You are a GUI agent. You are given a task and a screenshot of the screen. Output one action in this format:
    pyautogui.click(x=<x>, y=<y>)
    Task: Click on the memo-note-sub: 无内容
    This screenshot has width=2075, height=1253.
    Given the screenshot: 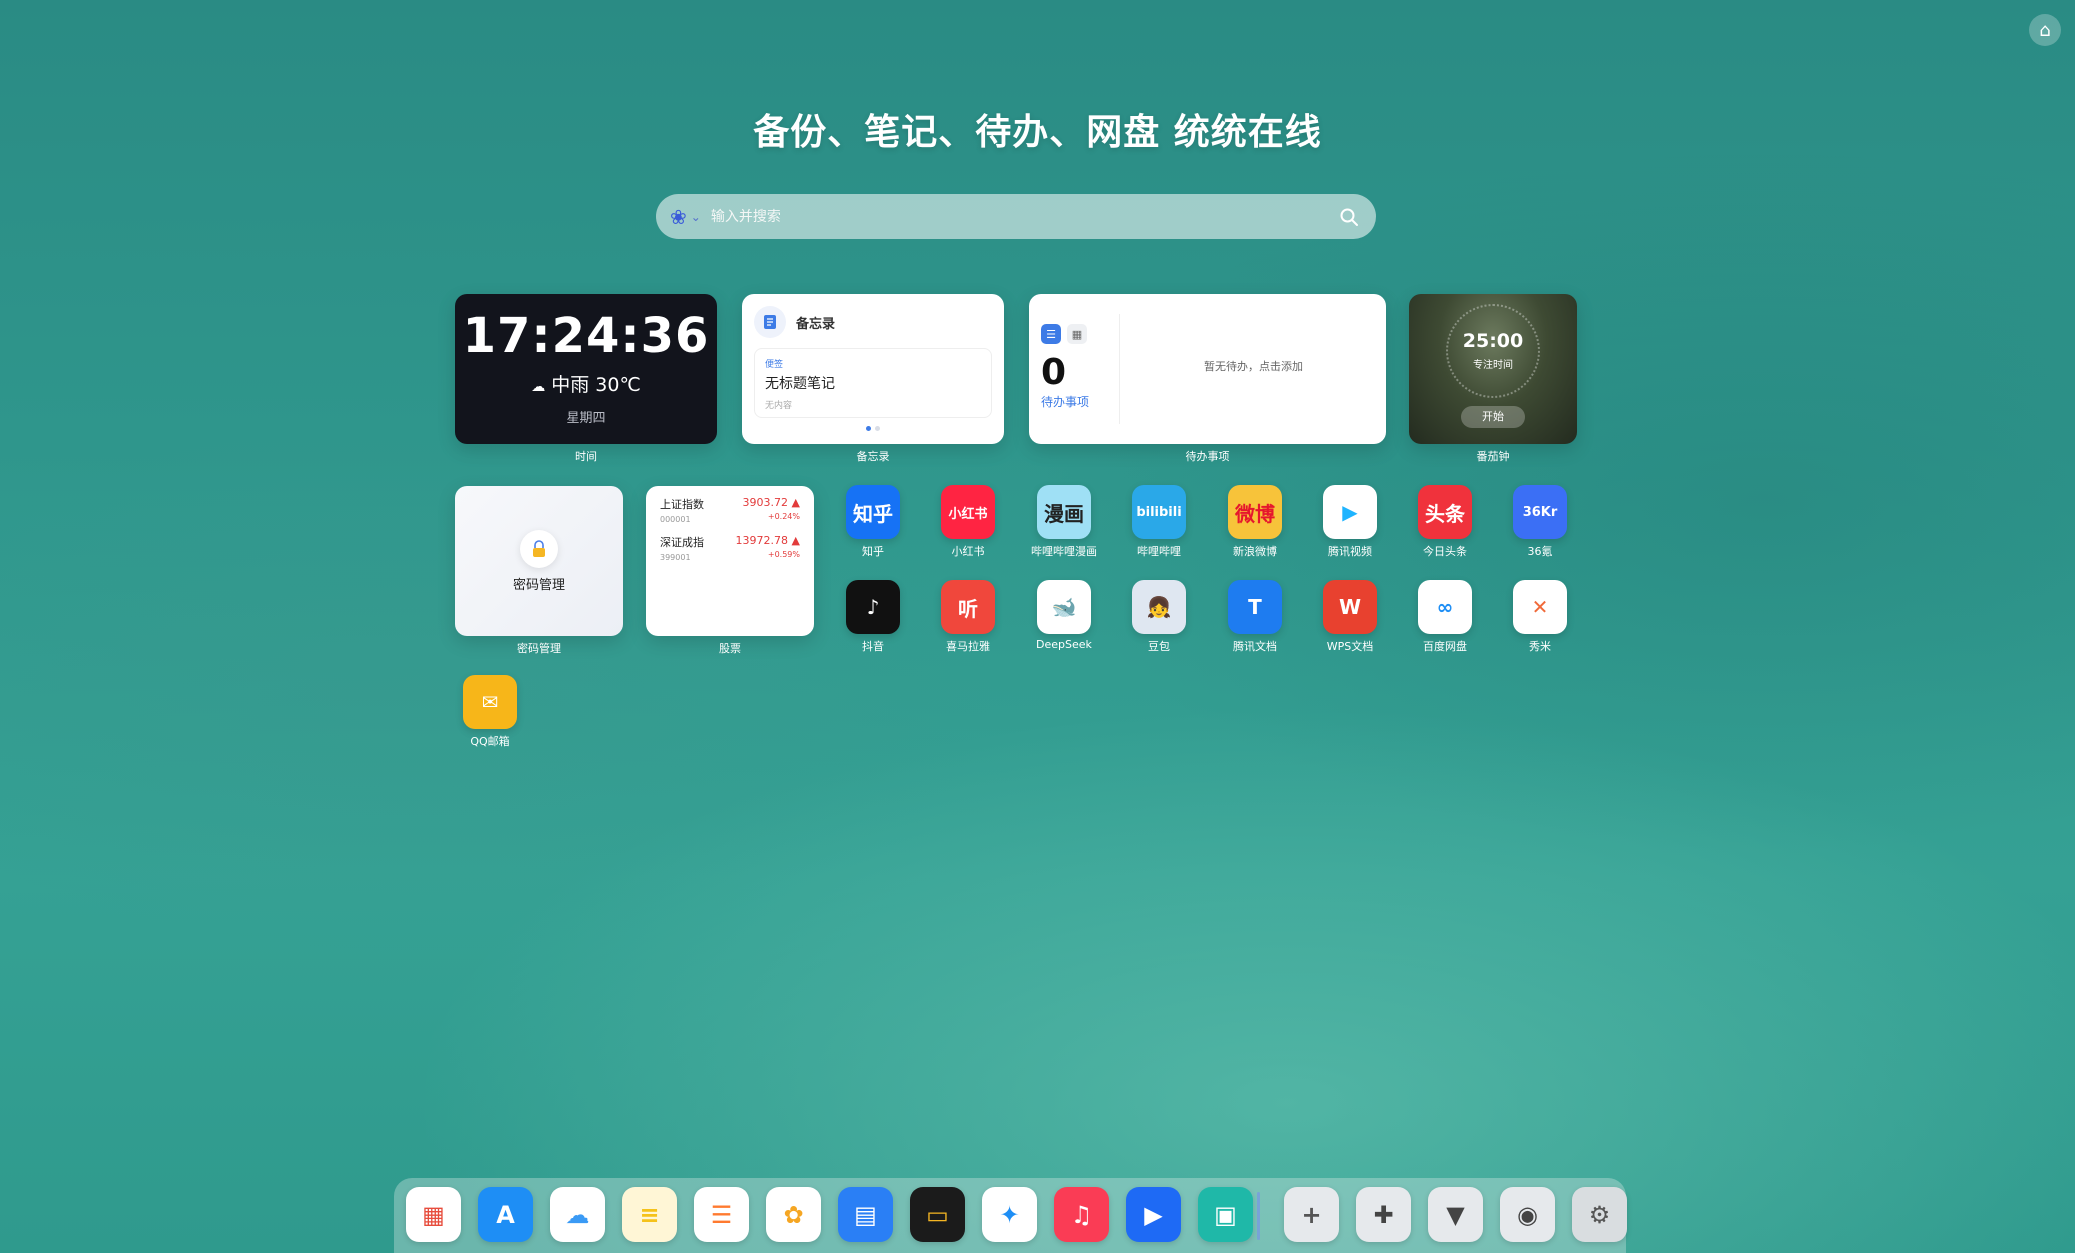 What is the action you would take?
    pyautogui.click(x=779, y=406)
    